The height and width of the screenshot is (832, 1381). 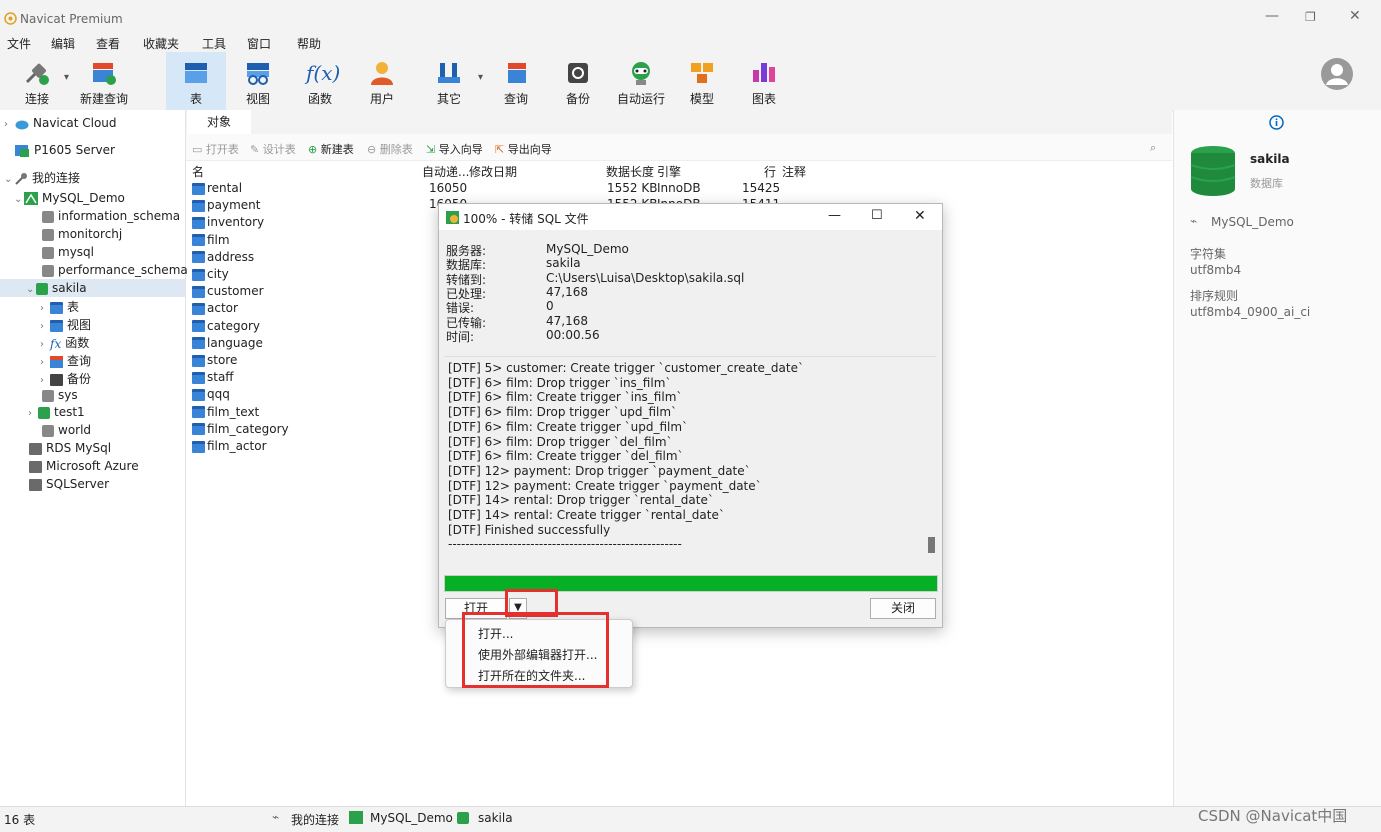 What do you see at coordinates (1337, 74) in the screenshot?
I see `avatar` at bounding box center [1337, 74].